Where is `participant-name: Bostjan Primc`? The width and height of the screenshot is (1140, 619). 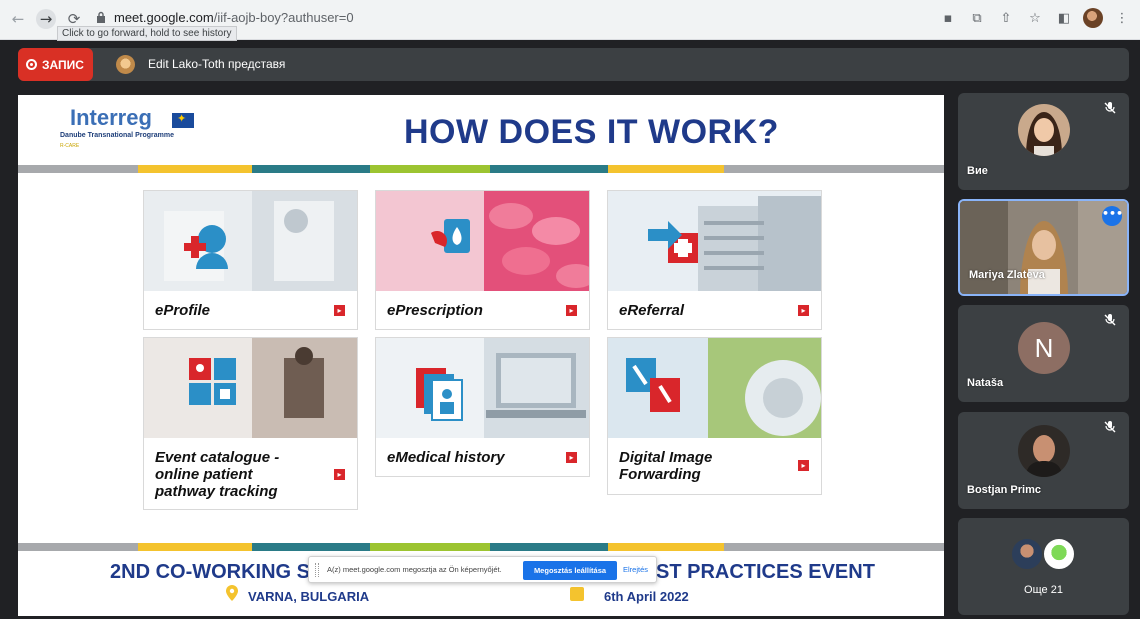 participant-name: Bostjan Primc is located at coordinates (1004, 490).